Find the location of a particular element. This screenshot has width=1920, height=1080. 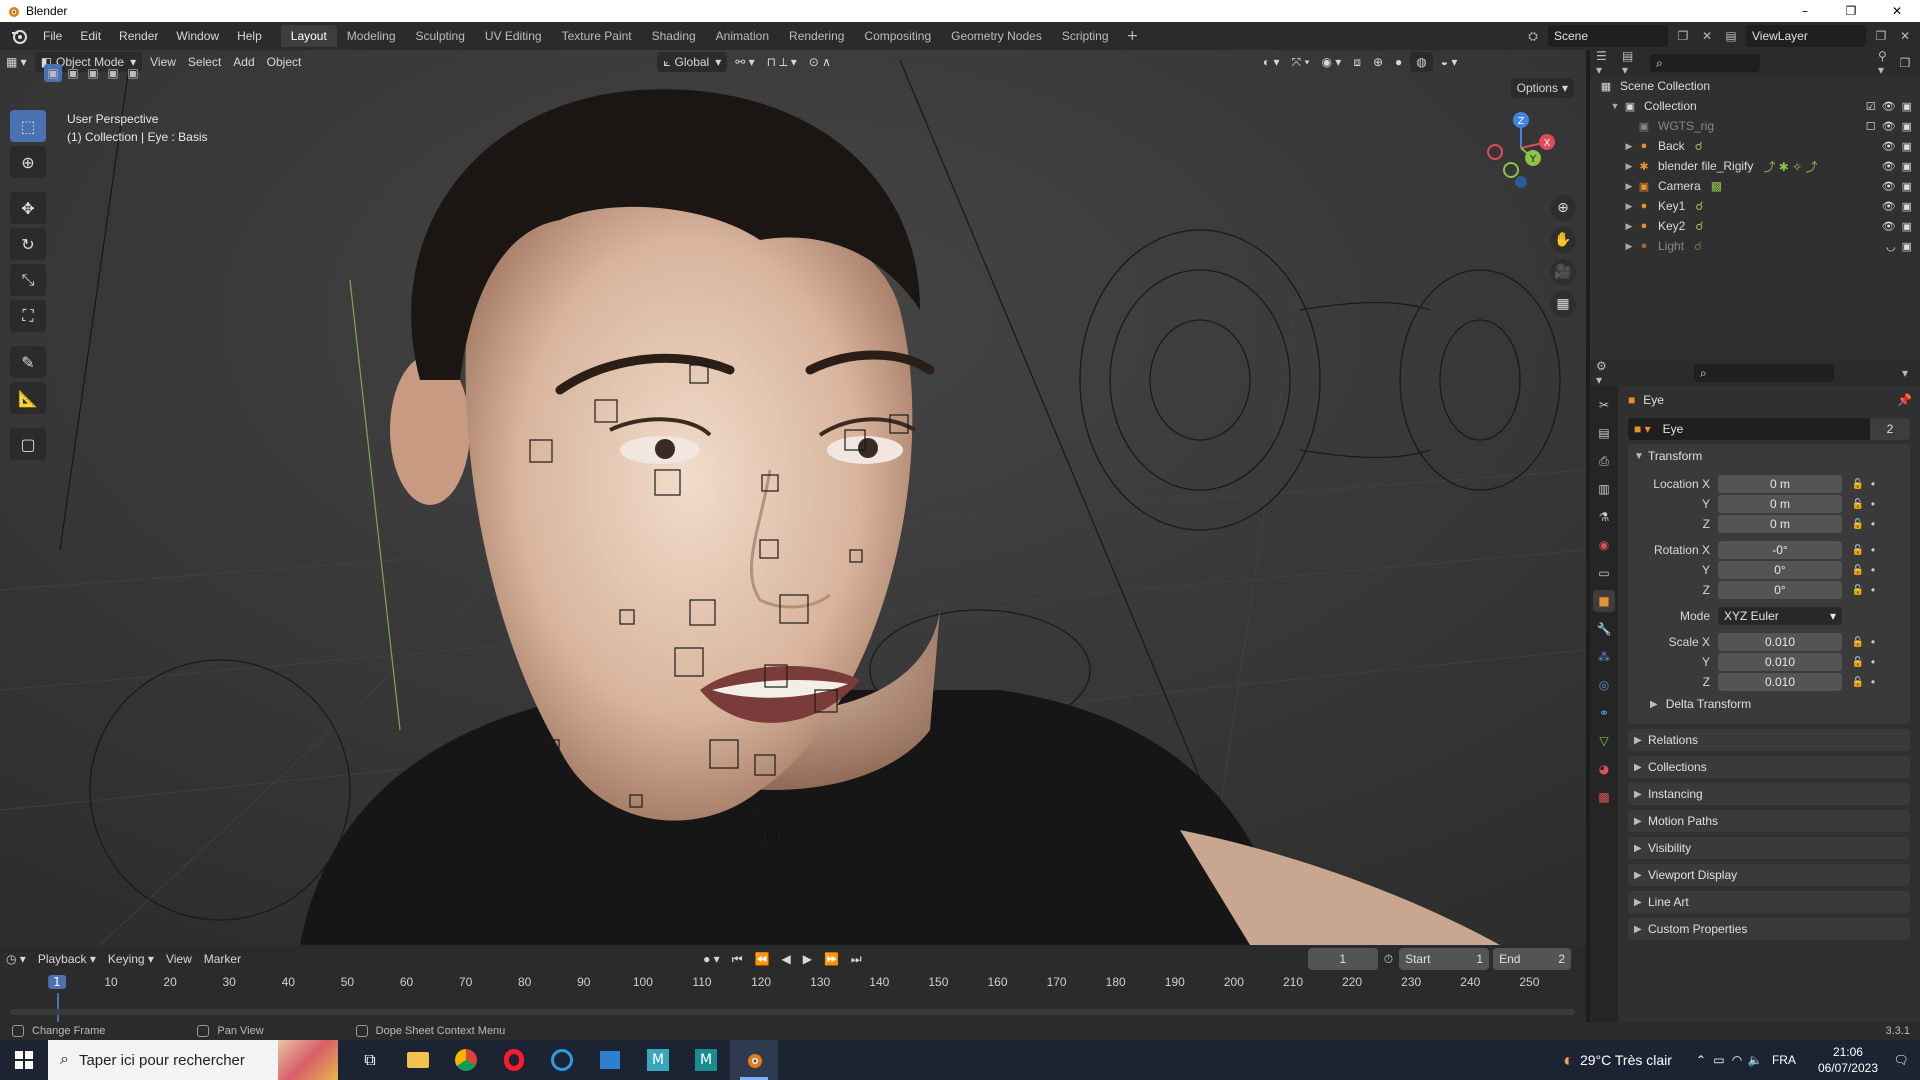

new-scene-icon: ❐ is located at coordinates (1683, 36).